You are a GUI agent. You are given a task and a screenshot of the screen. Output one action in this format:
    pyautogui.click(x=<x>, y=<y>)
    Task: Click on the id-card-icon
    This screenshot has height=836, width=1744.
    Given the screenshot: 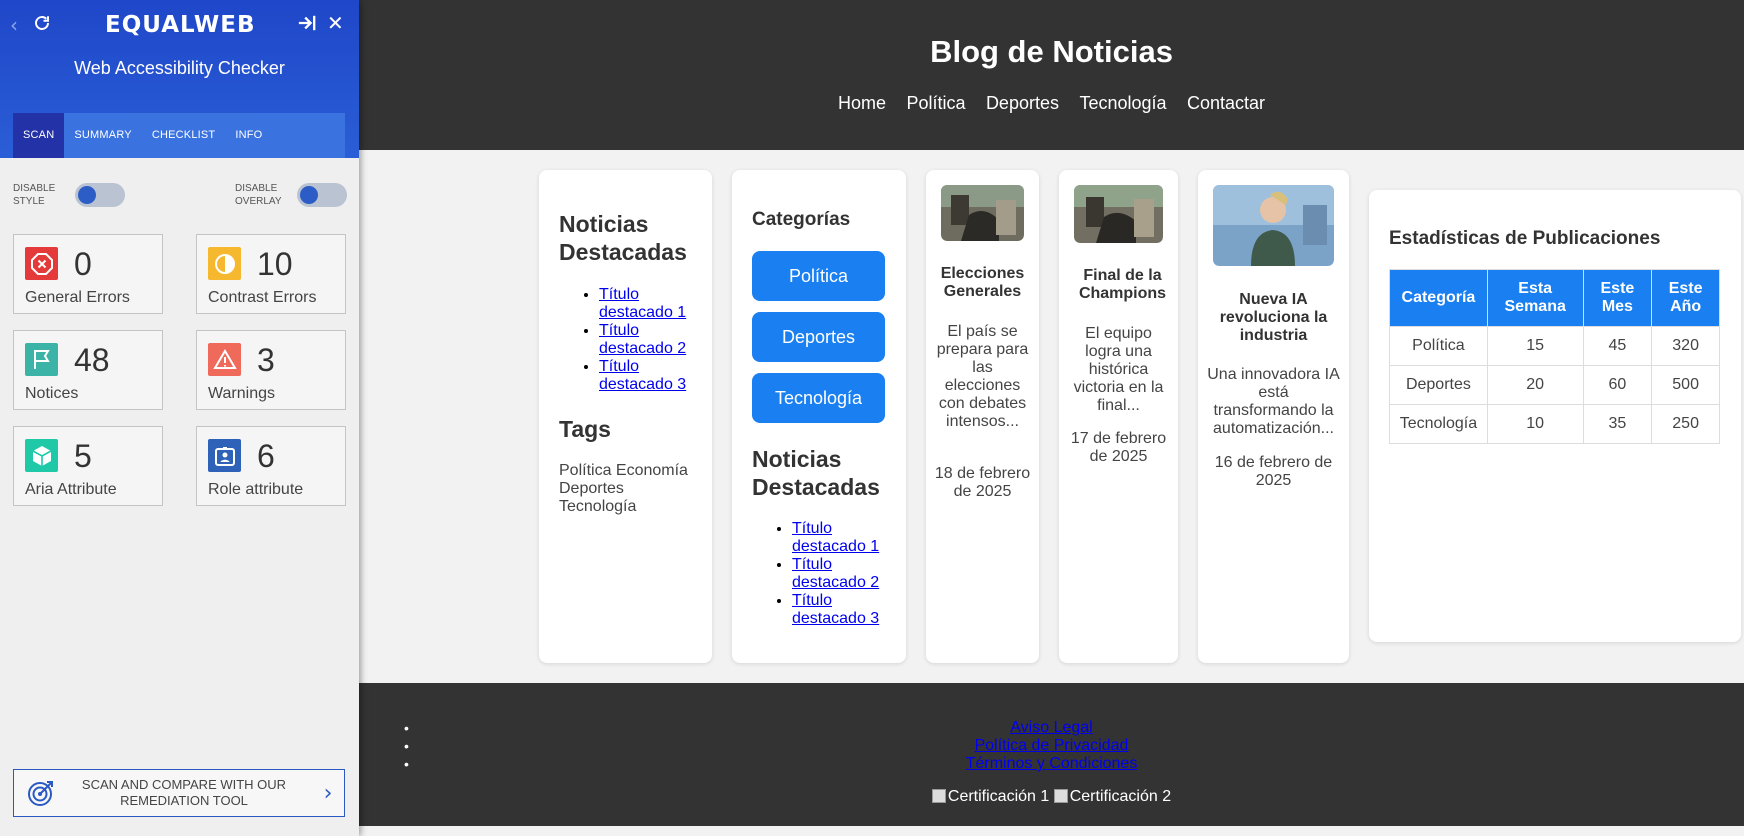 What is the action you would take?
    pyautogui.click(x=224, y=455)
    